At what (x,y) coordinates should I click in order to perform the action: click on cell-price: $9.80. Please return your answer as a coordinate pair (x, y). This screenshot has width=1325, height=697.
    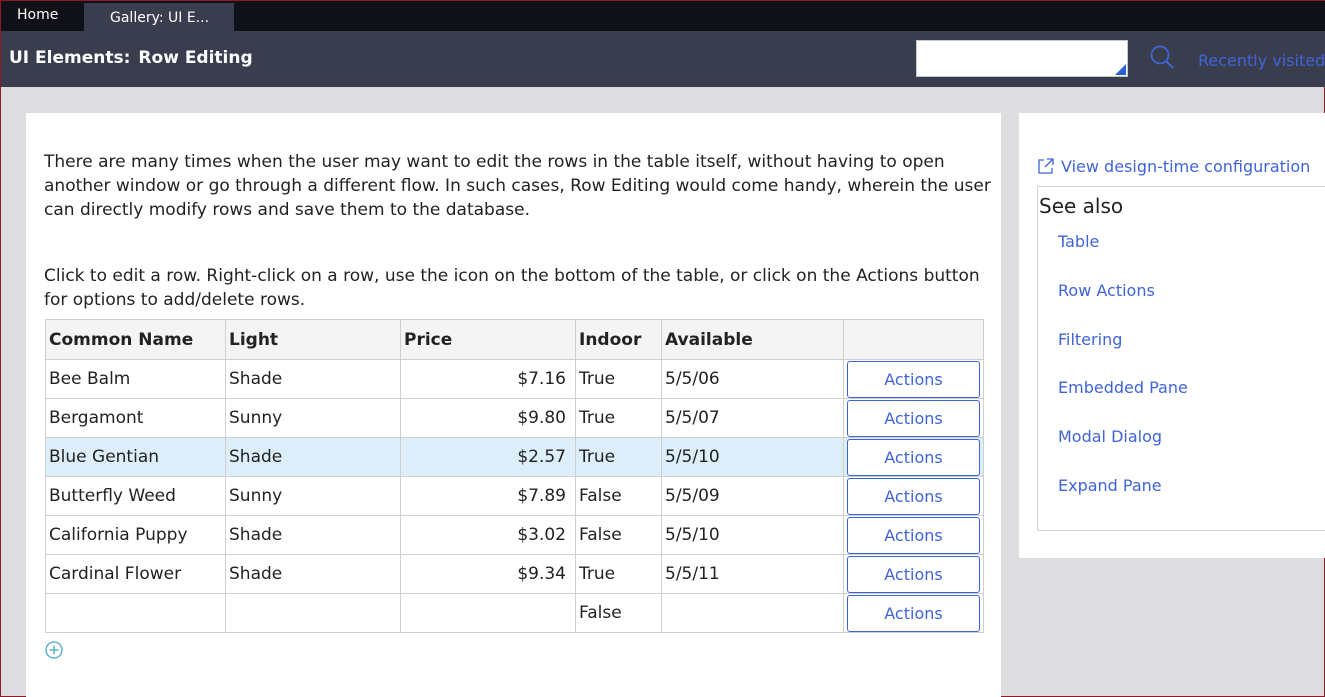
    Looking at the image, I should click on (488, 418).